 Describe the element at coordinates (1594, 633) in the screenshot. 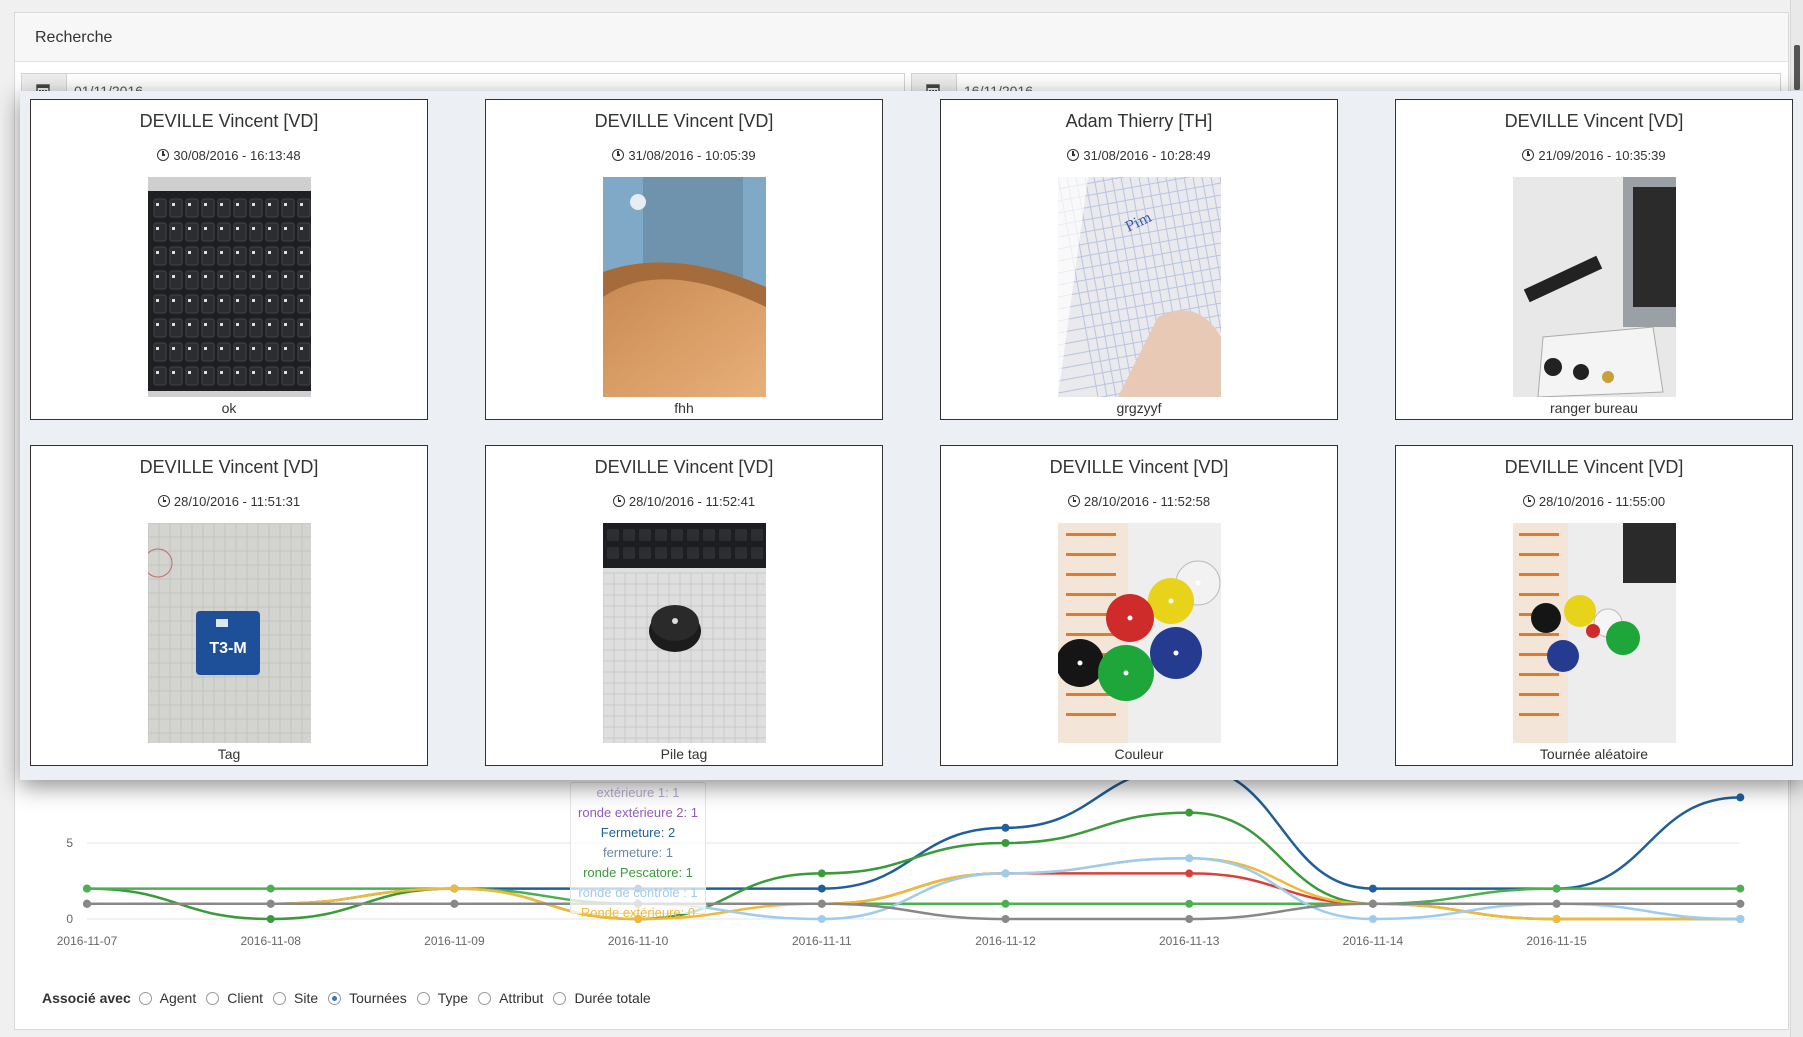

I see `color-tags-2-photo` at that location.